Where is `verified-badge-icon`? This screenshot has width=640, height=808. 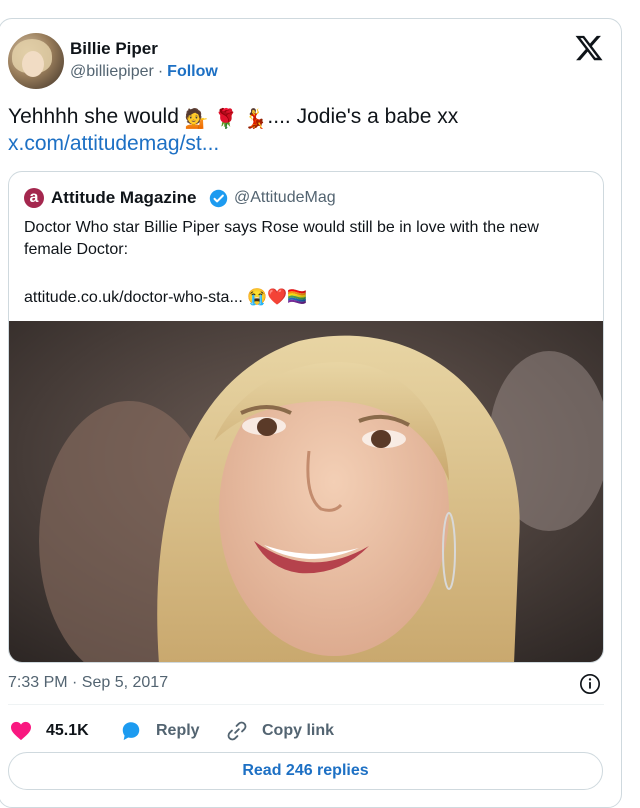 verified-badge-icon is located at coordinates (218, 198).